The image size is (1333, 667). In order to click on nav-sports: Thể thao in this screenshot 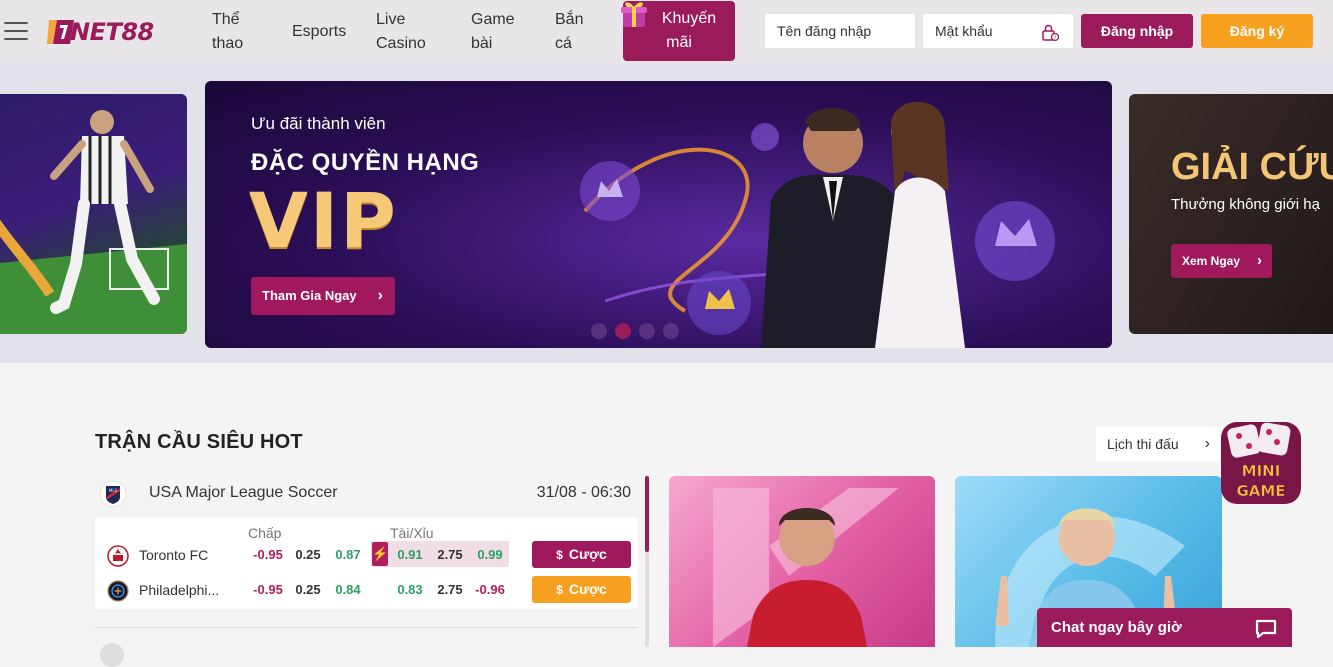, I will do `click(227, 32)`.